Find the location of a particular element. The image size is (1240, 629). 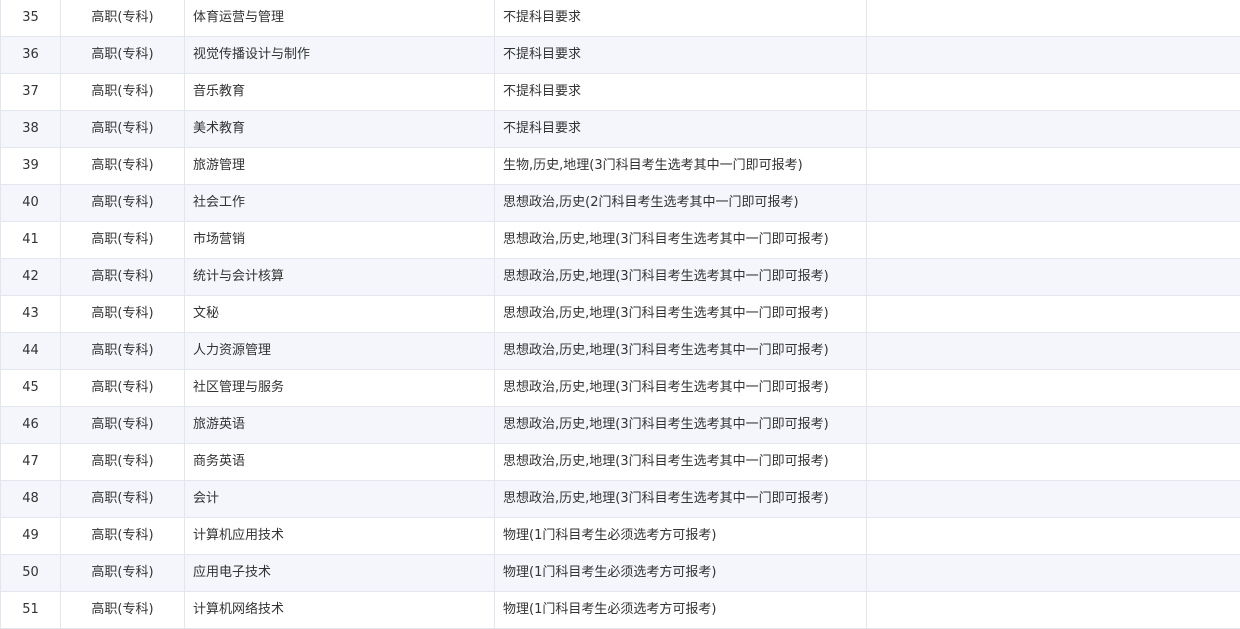

table-row: 43 高职(专科) 文秘 思想政治,历史,地理(3门科目考生选考其中一门即可报考) is located at coordinates (620, 314).